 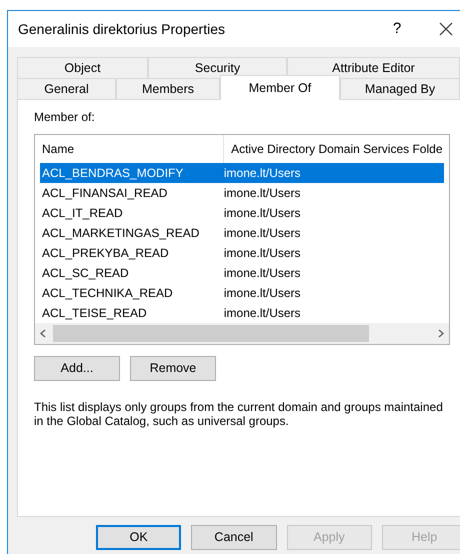 I want to click on group-label: Member of:, so click(x=65, y=117).